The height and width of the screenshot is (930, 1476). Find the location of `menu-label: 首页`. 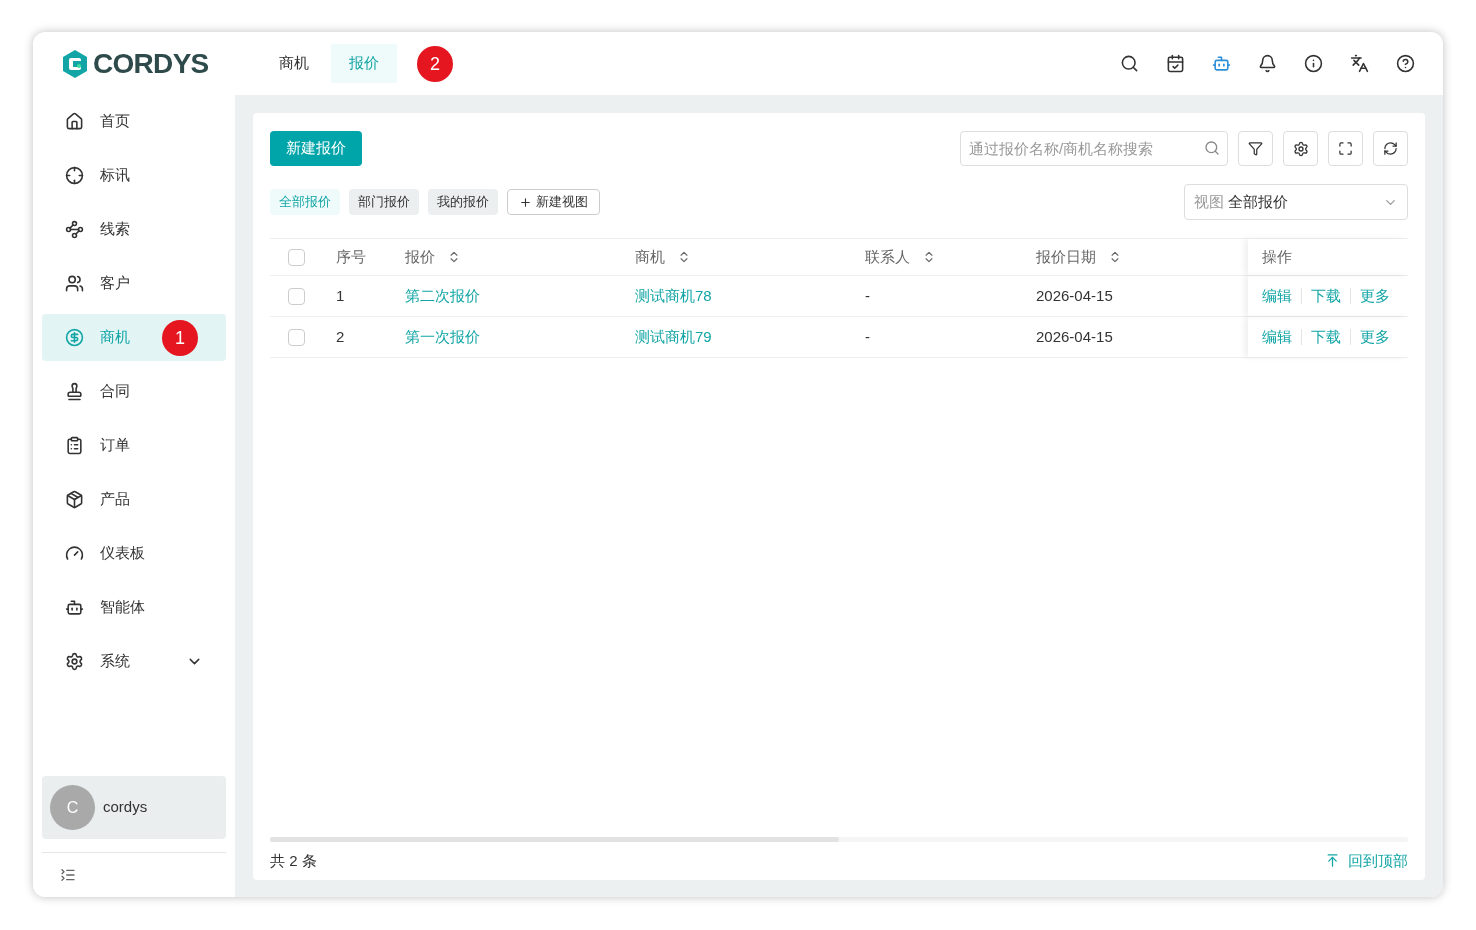

menu-label: 首页 is located at coordinates (115, 121).